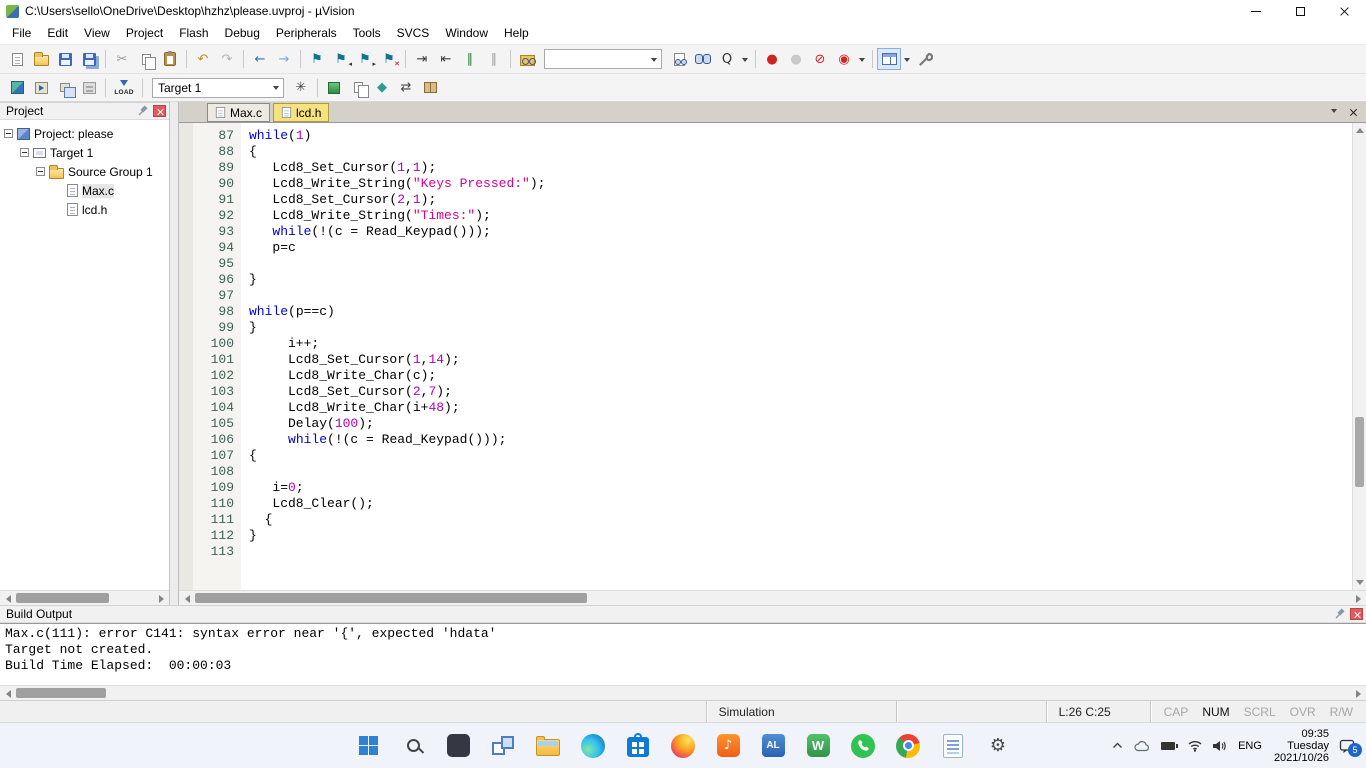 The height and width of the screenshot is (768, 1366). I want to click on menu-view: View, so click(97, 33).